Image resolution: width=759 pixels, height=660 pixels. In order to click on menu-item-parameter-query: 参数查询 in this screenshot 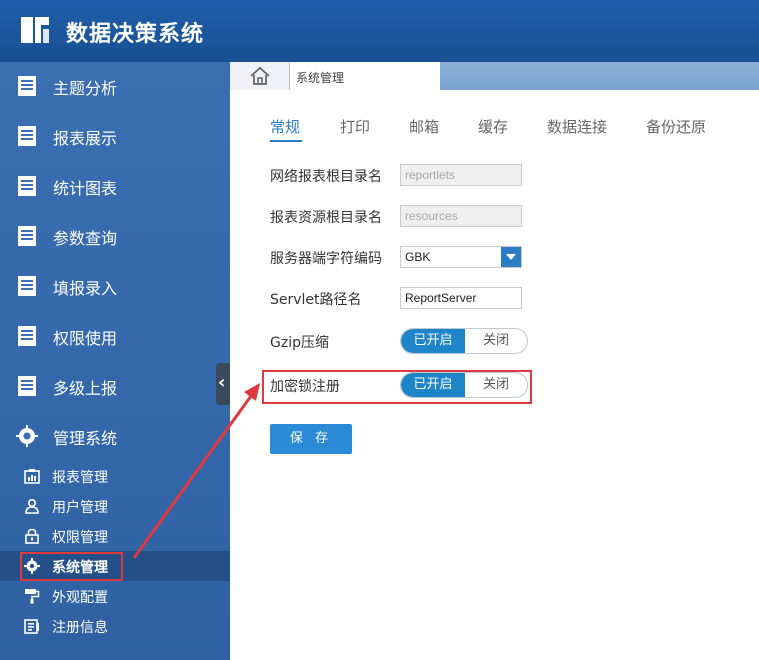, I will do `click(115, 237)`.